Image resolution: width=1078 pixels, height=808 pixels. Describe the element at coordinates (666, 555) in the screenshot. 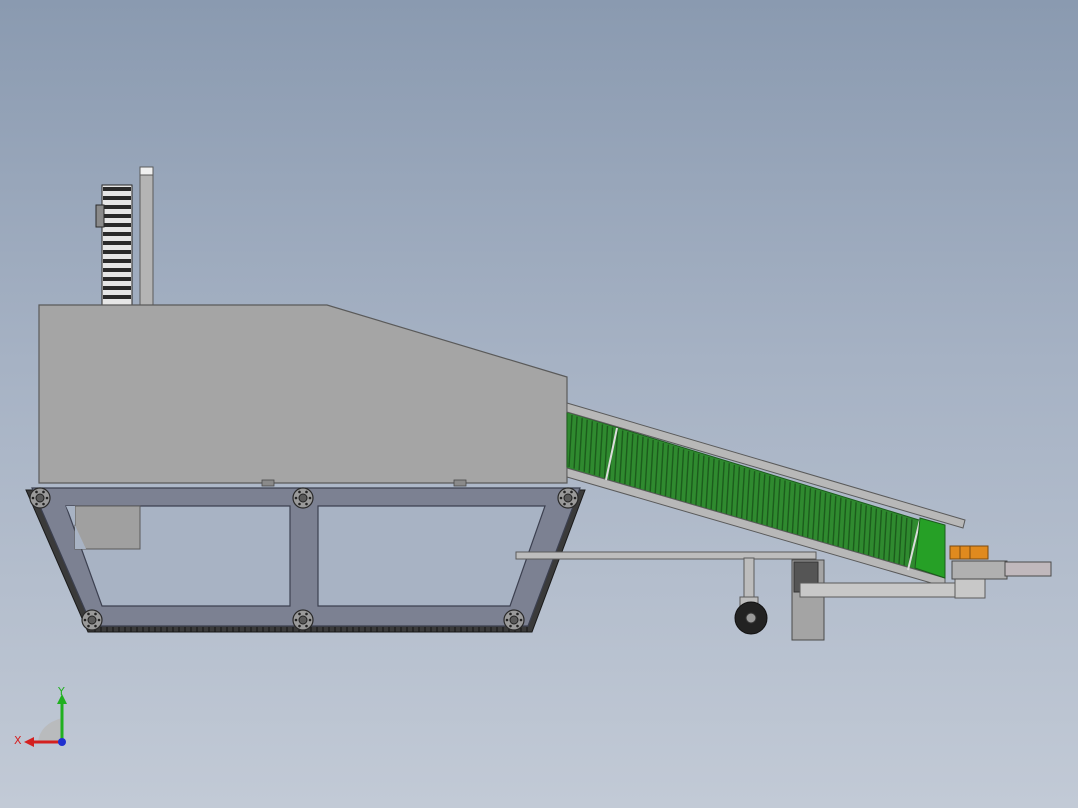

I see `horizontal-support-bar` at that location.